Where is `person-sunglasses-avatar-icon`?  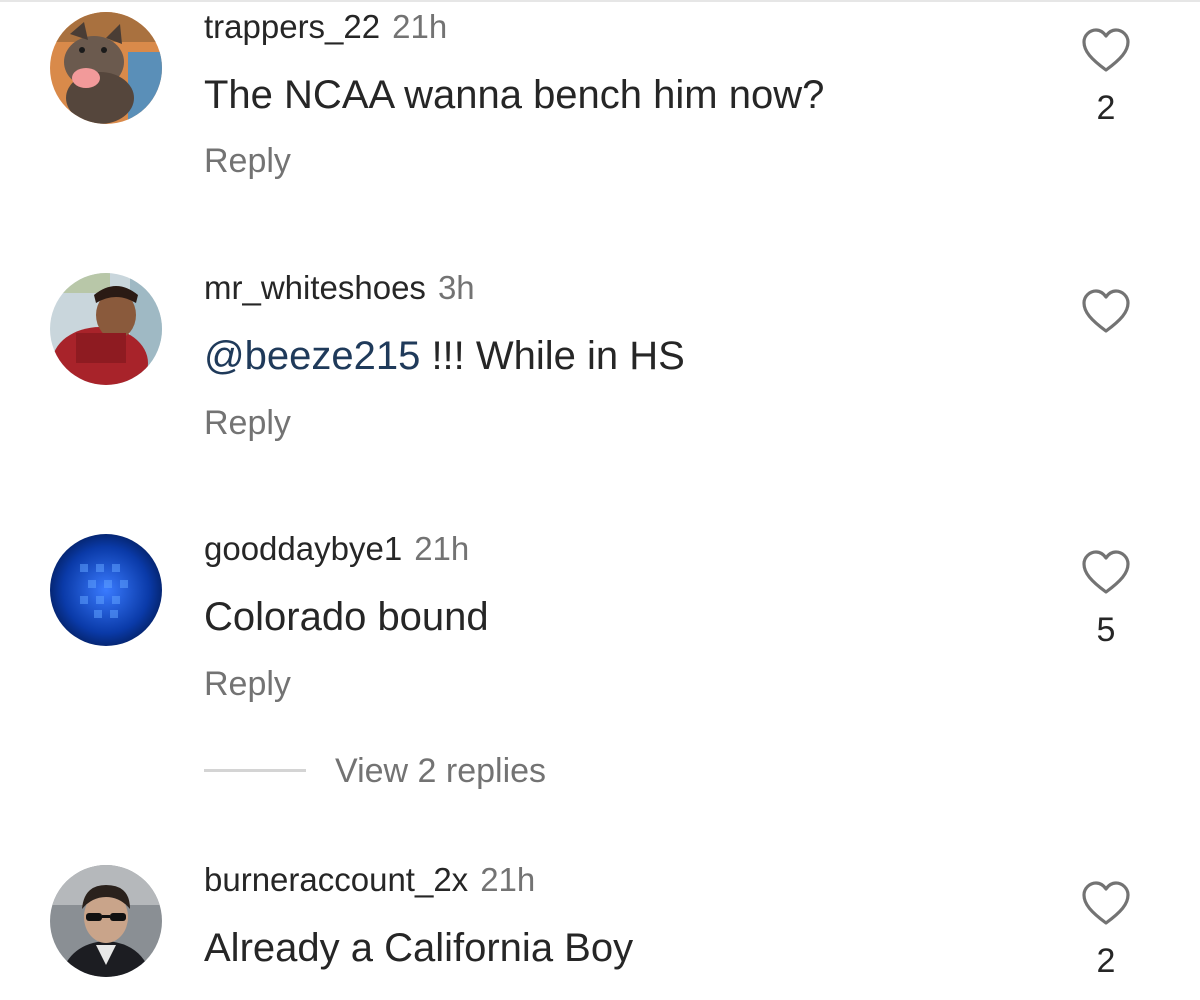 person-sunglasses-avatar-icon is located at coordinates (106, 921).